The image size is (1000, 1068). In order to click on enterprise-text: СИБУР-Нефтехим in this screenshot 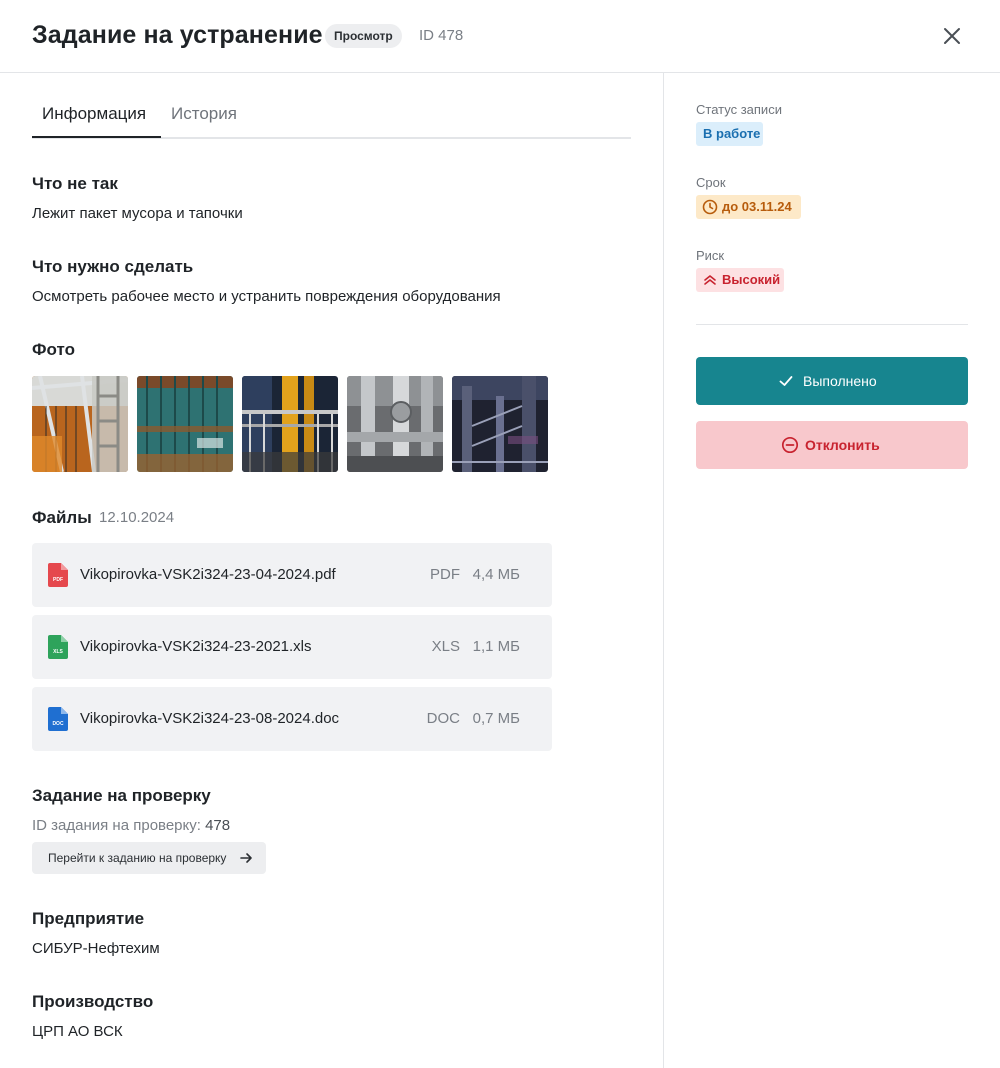, I will do `click(96, 948)`.